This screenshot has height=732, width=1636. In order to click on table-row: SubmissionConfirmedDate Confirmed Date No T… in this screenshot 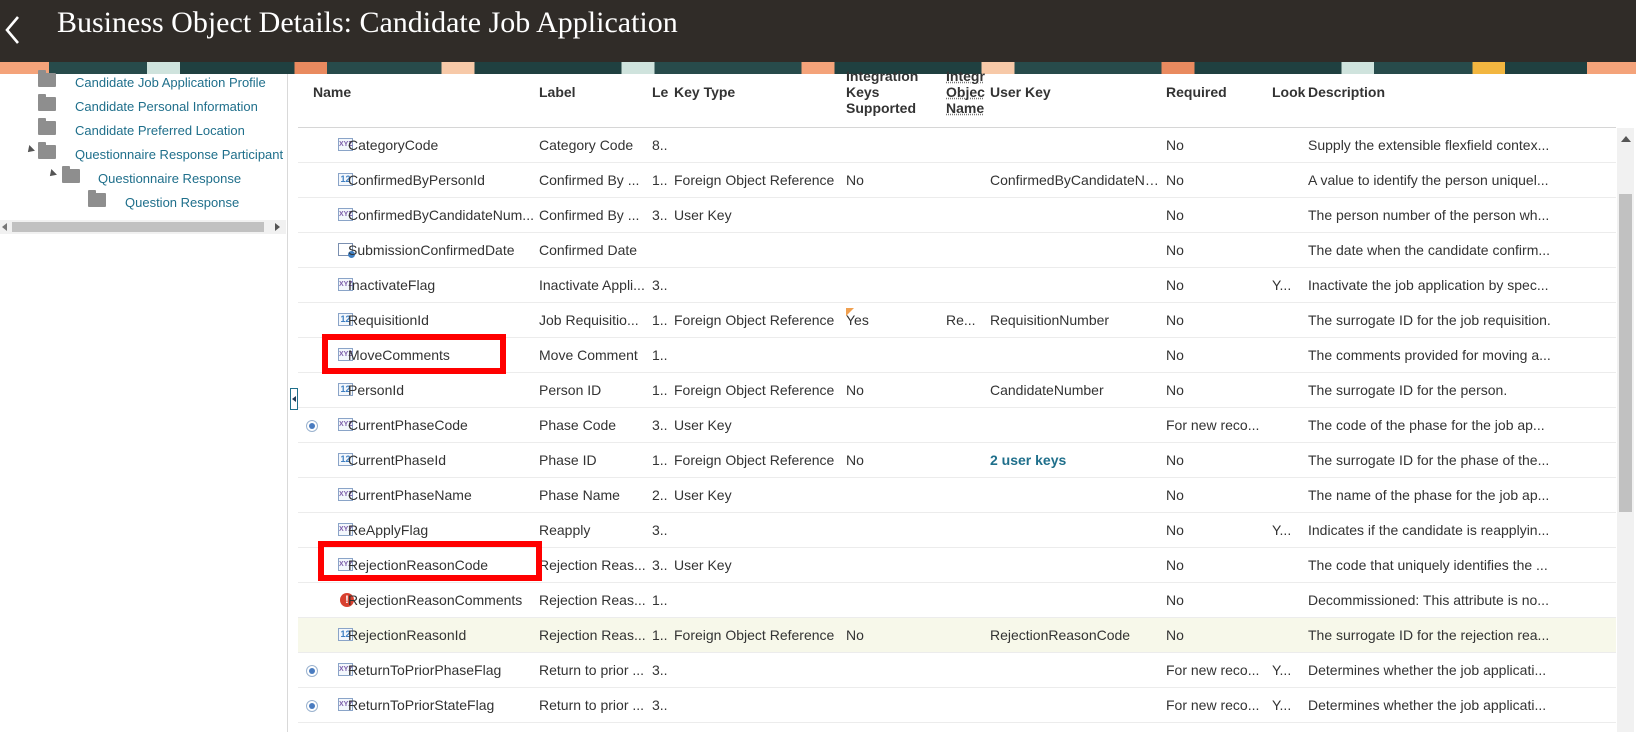, I will do `click(957, 250)`.